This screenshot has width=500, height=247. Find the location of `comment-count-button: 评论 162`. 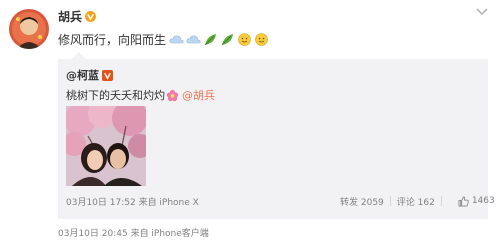

comment-count-button: 评论 162 is located at coordinates (416, 201).